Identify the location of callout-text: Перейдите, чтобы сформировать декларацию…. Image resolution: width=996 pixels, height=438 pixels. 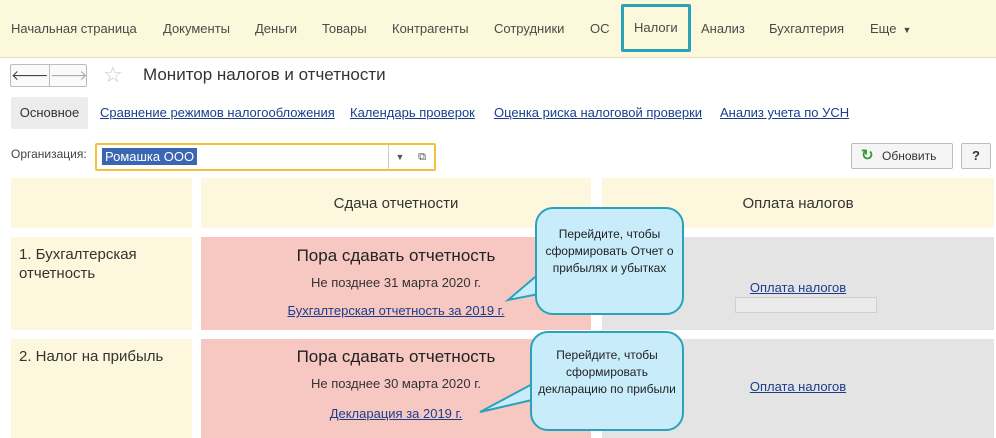
(607, 372).